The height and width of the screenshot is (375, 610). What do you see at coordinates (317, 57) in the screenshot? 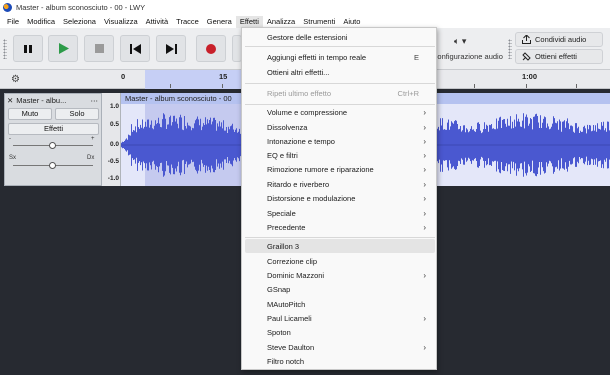
I see `menu-item-label: Aggiungi effetti in tempo reale` at bounding box center [317, 57].